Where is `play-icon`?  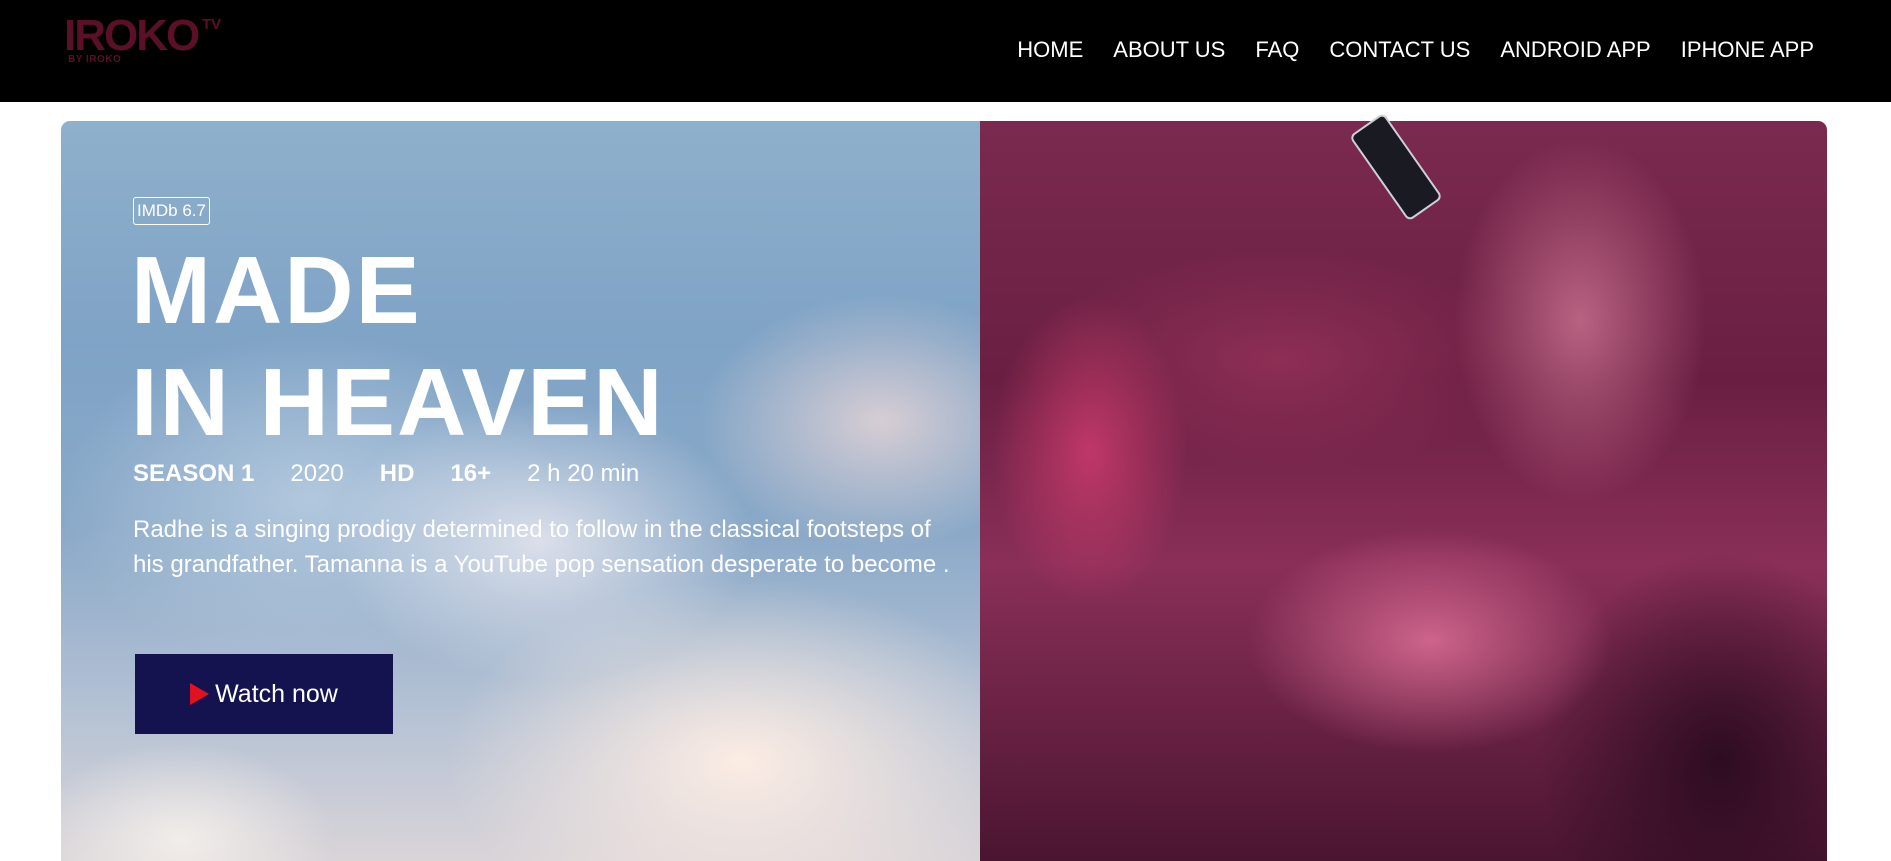 play-icon is located at coordinates (200, 694).